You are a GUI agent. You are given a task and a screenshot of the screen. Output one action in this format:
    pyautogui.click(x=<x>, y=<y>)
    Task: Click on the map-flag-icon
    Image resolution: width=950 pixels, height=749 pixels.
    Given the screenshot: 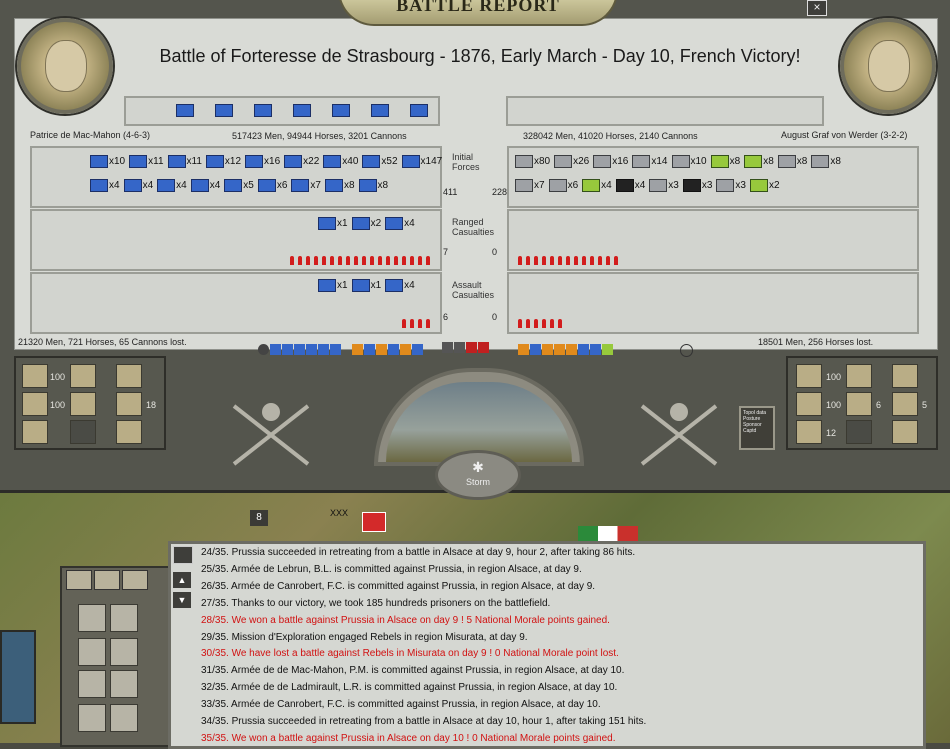 What is the action you would take?
    pyautogui.click(x=374, y=522)
    